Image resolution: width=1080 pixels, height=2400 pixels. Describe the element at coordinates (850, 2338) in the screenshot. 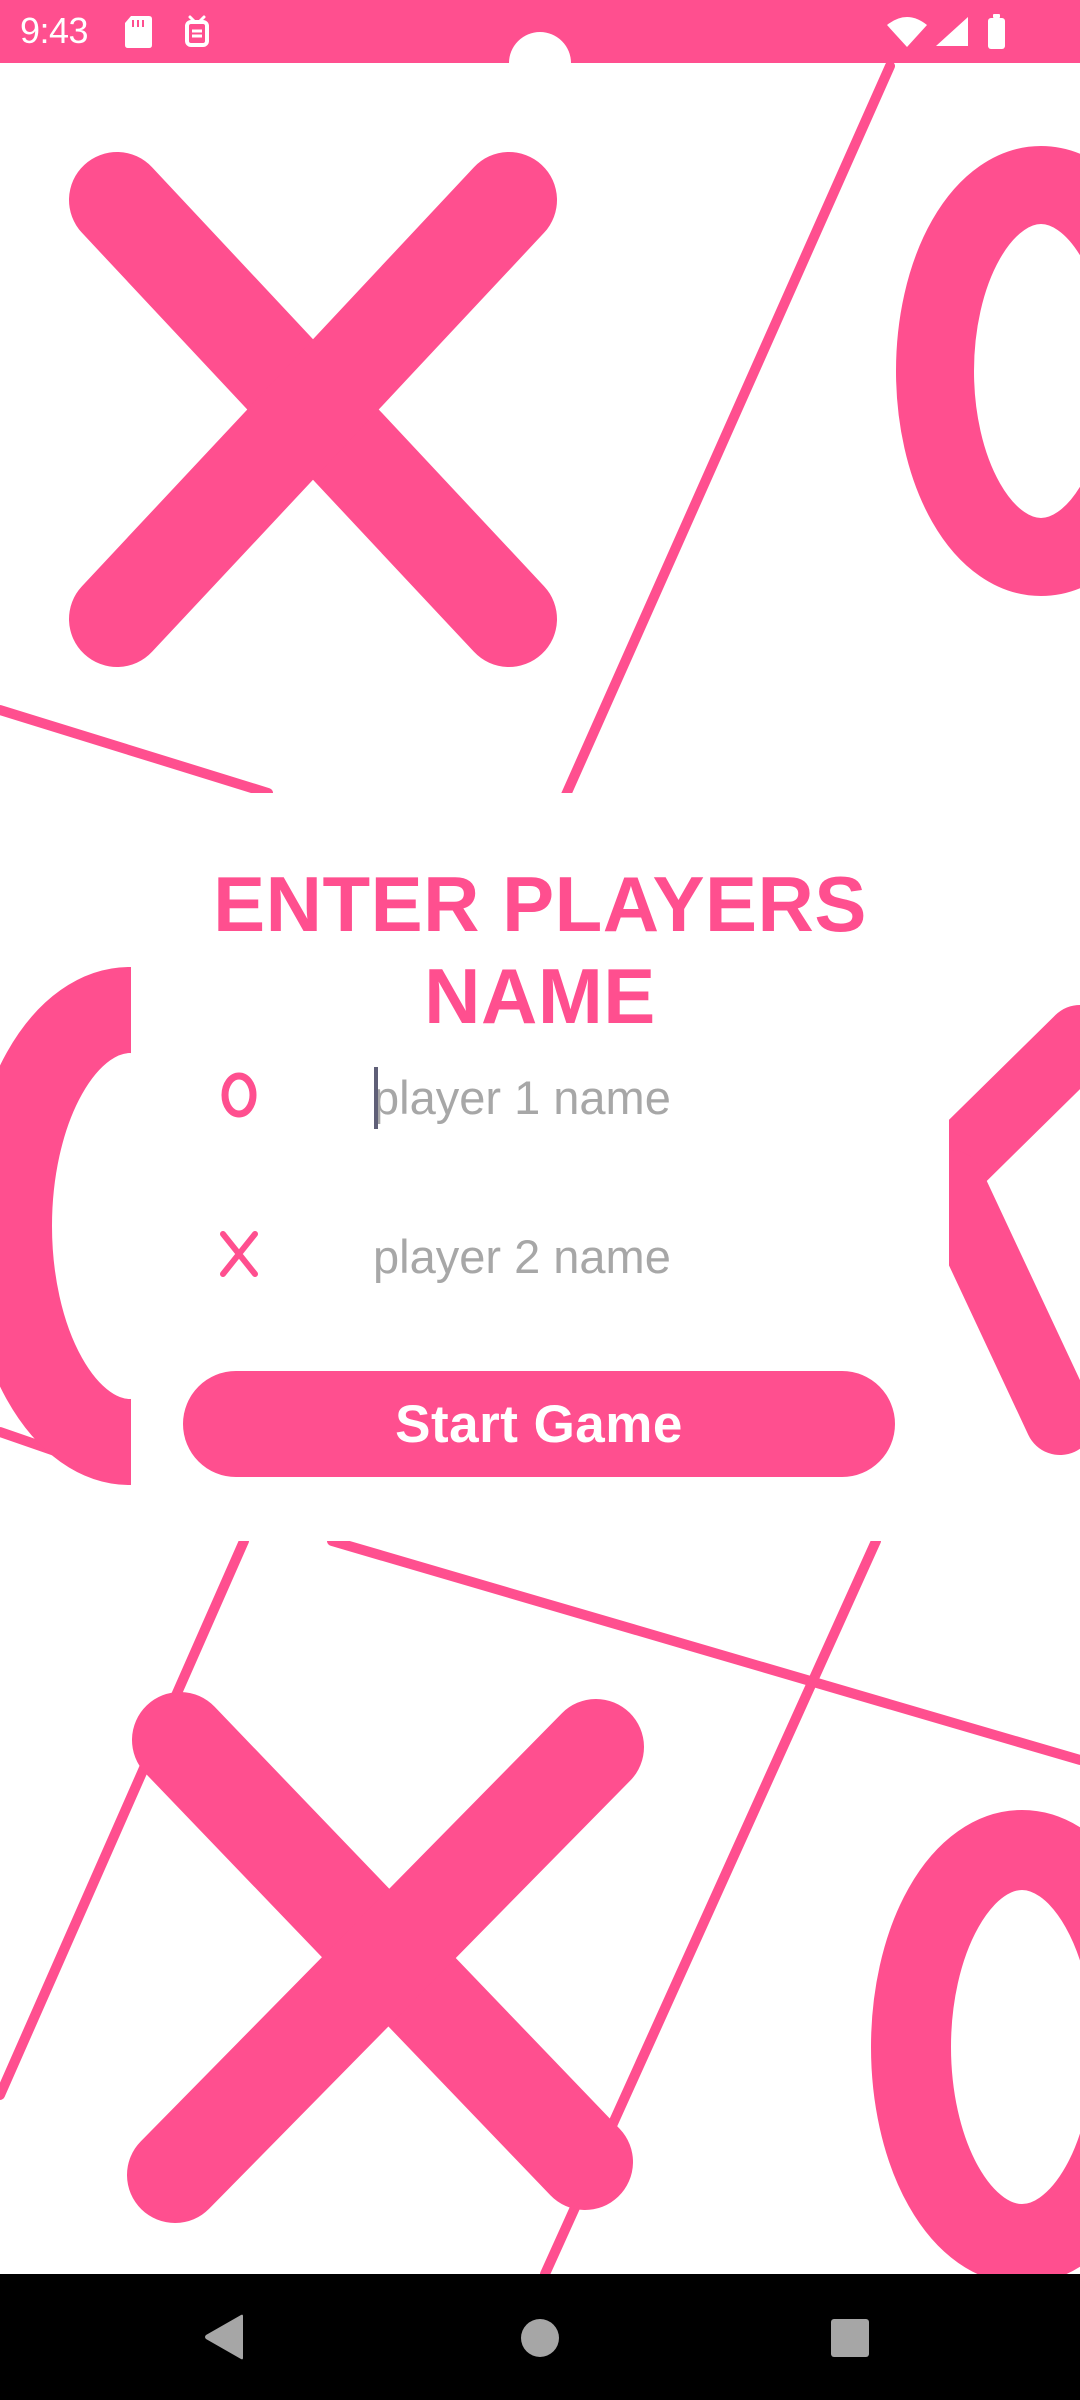

I see `recent-apps-icon` at that location.